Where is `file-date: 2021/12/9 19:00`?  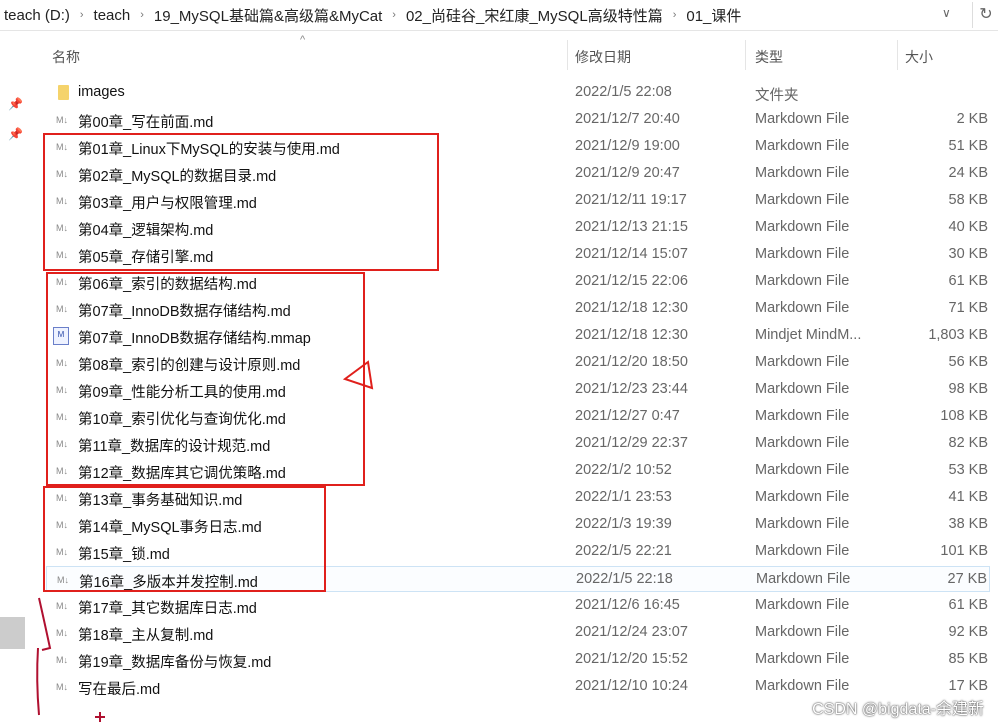 file-date: 2021/12/9 19:00 is located at coordinates (627, 146).